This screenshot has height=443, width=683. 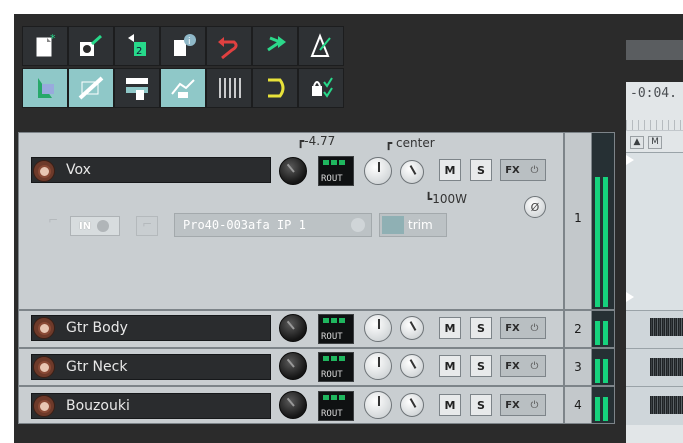 I want to click on grid-select-icon, so click(x=137, y=88).